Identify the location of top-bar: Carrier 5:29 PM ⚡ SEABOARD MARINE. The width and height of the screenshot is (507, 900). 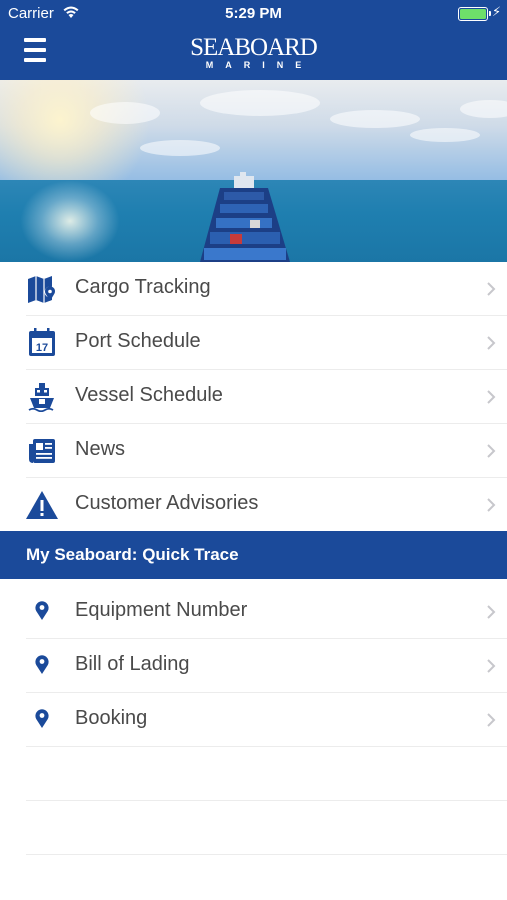
(253, 40).